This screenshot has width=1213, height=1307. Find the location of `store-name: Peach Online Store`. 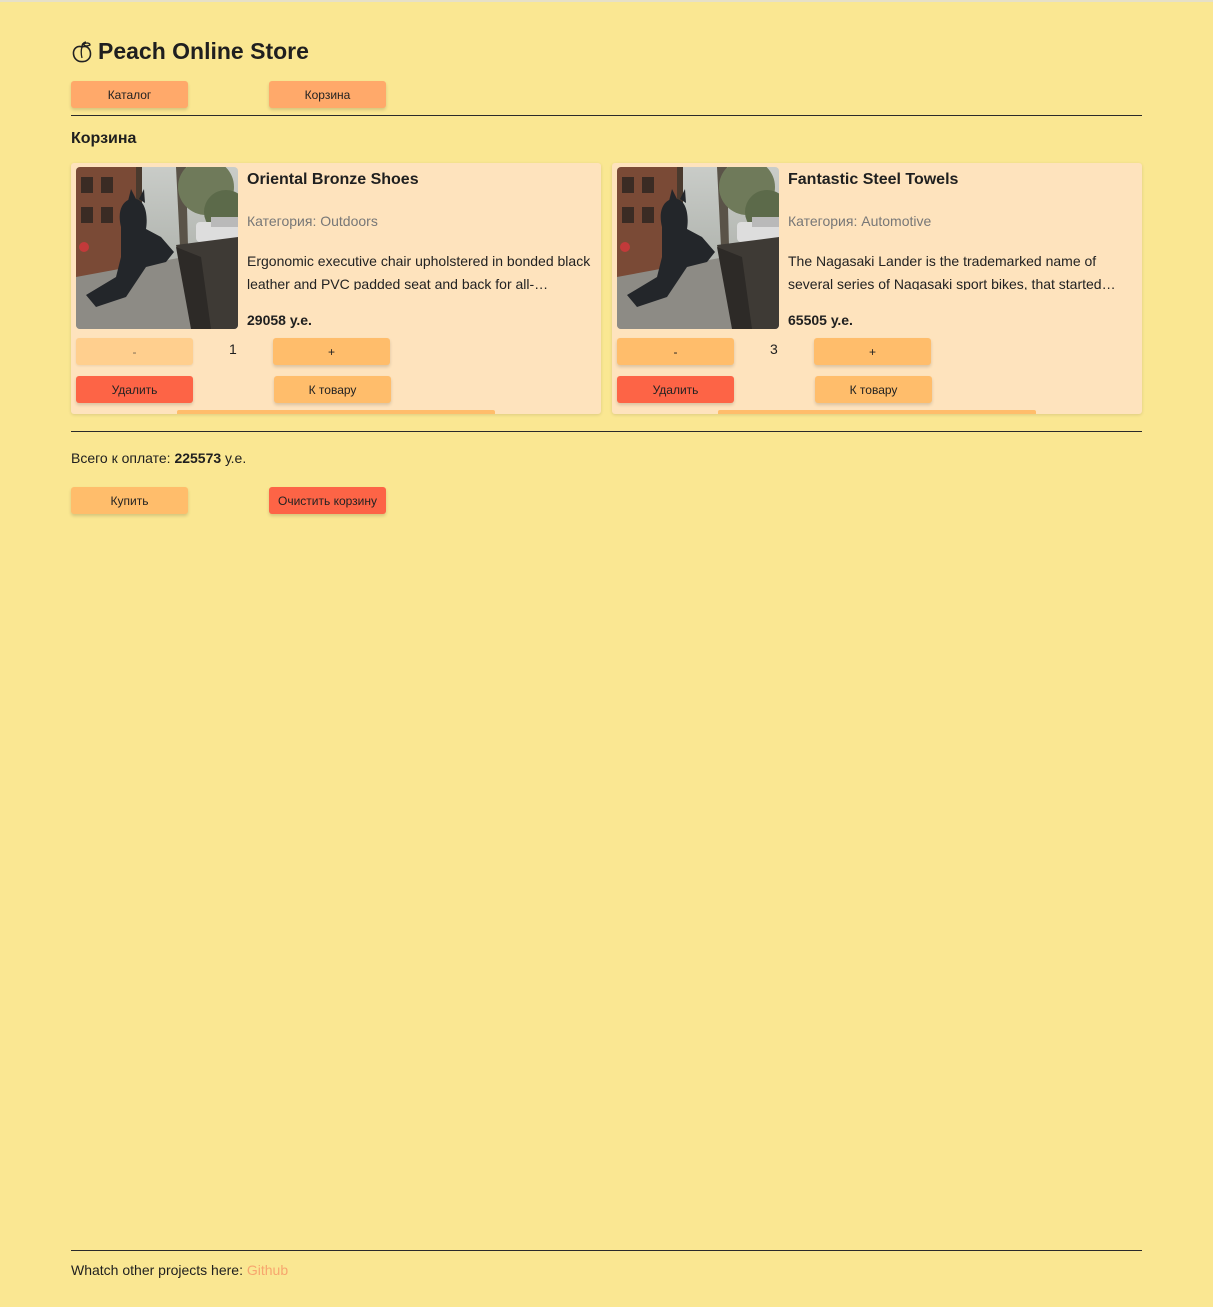

store-name: Peach Online Store is located at coordinates (203, 51).